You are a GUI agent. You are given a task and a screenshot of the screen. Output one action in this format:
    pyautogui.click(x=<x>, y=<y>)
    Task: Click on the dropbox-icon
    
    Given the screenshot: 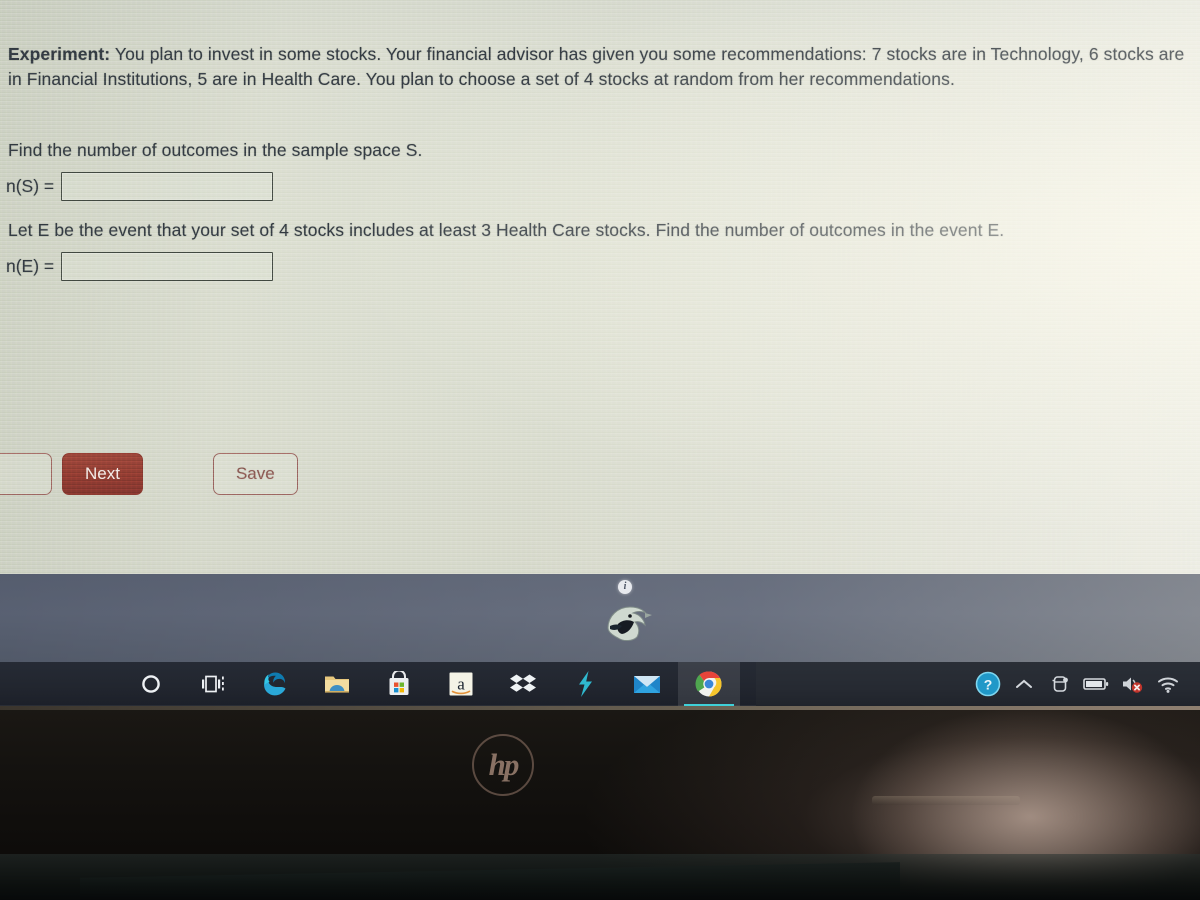 What is the action you would take?
    pyautogui.click(x=523, y=683)
    